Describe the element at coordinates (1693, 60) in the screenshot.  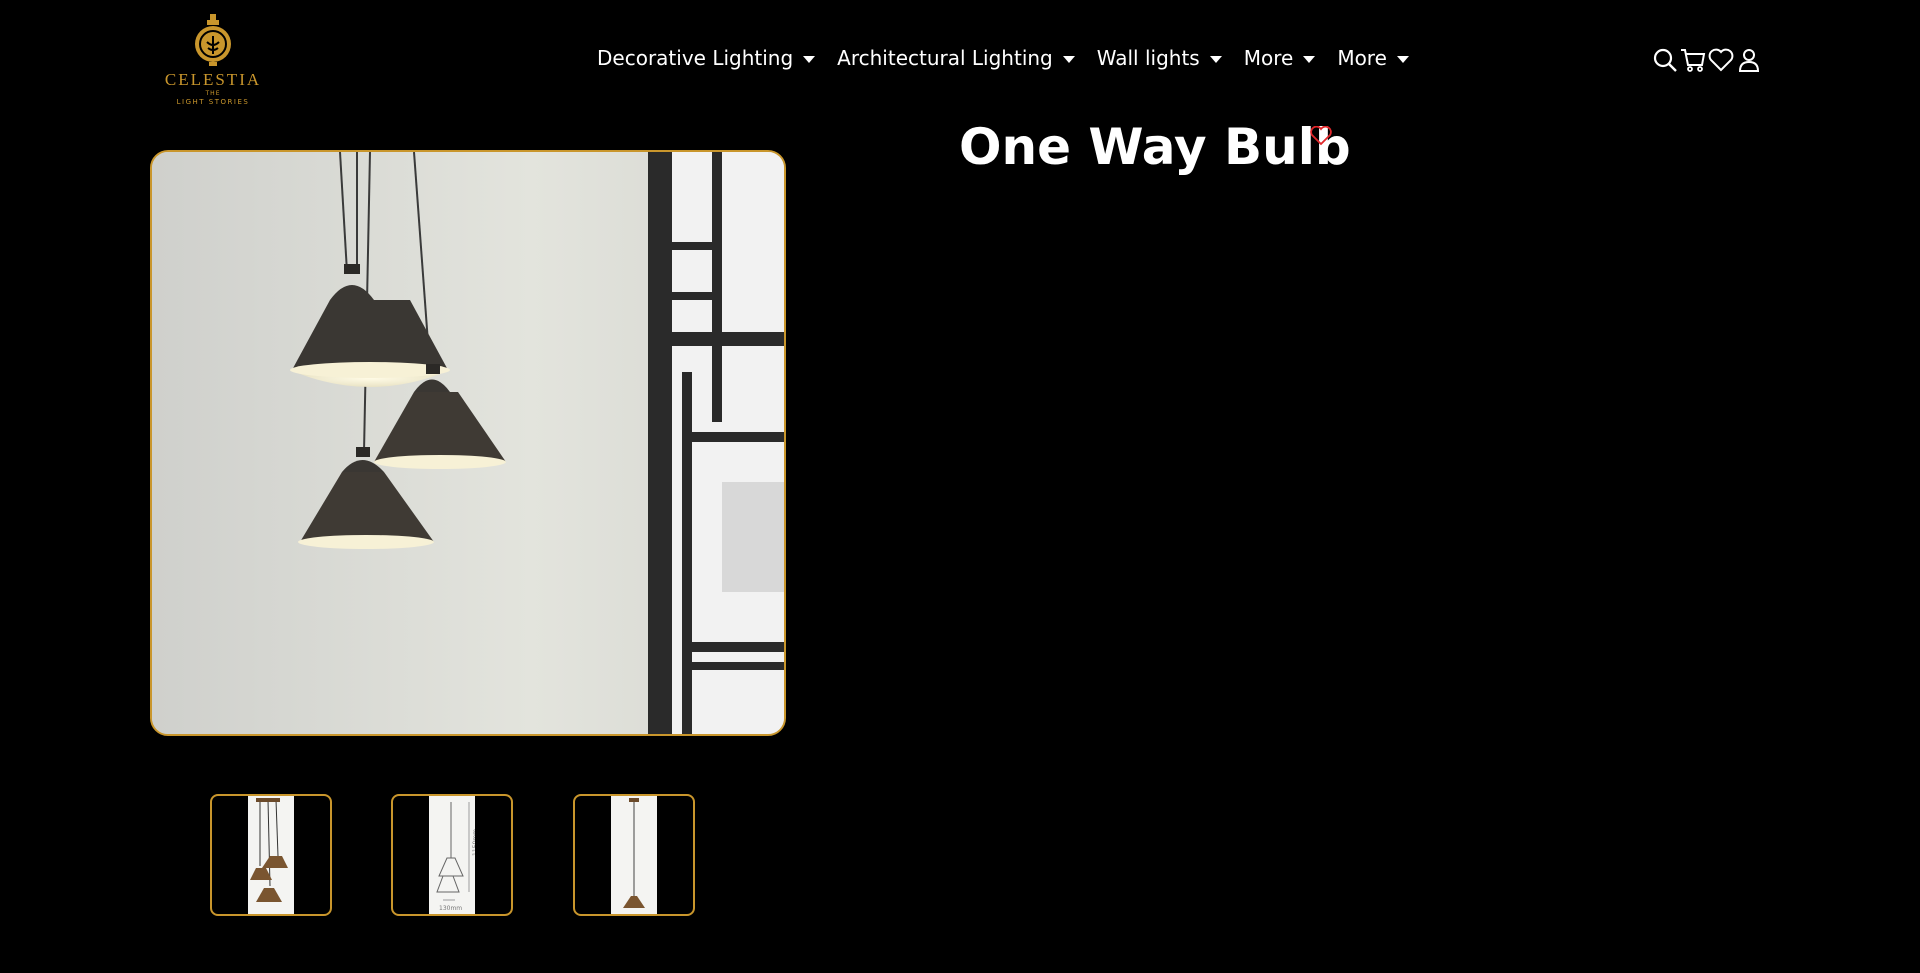
I see `cart-icon` at that location.